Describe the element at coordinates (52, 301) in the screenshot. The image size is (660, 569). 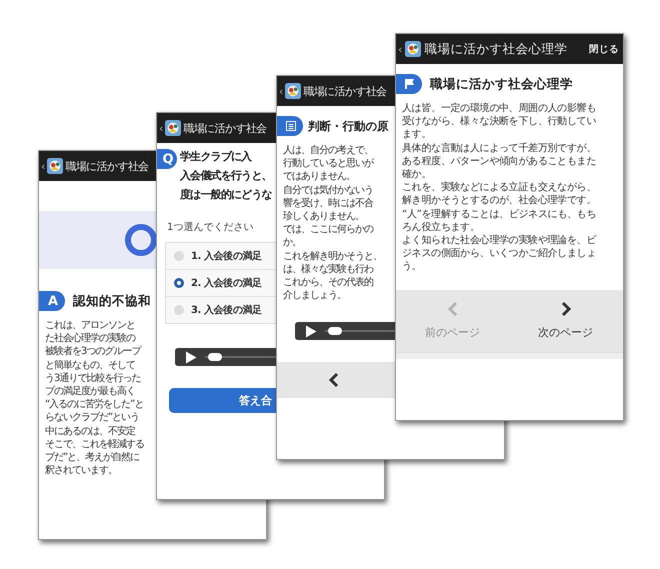
I see `letter-badge: A` at that location.